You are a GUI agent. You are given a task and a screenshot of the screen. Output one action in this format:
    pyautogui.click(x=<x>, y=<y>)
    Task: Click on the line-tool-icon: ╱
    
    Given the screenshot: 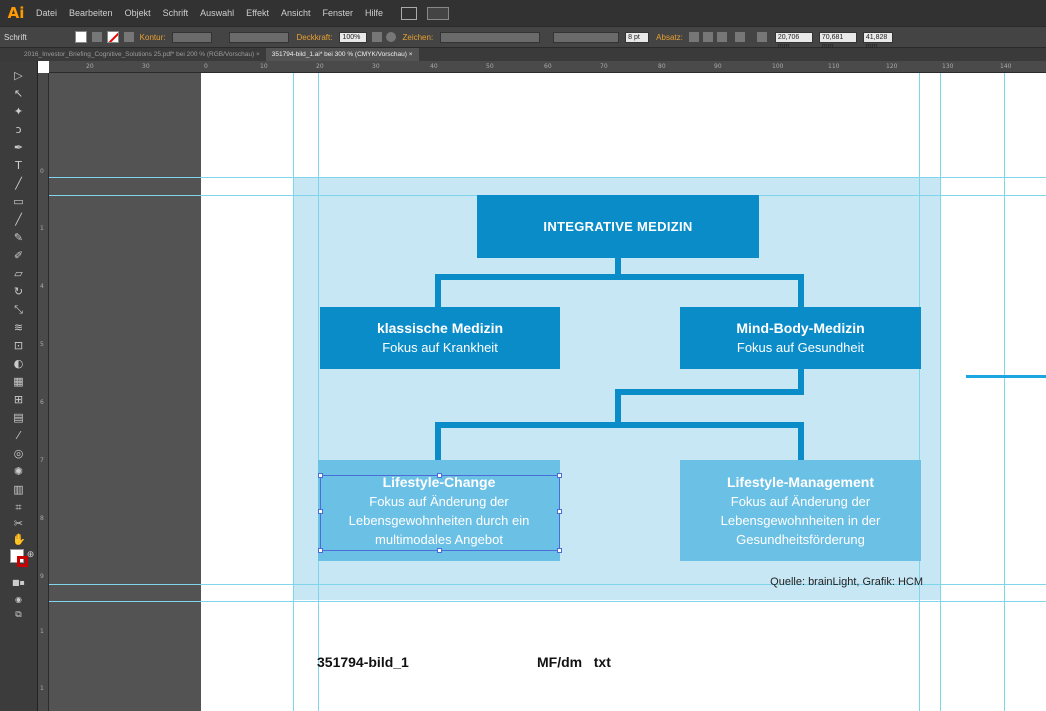 What is the action you would take?
    pyautogui.click(x=18, y=183)
    